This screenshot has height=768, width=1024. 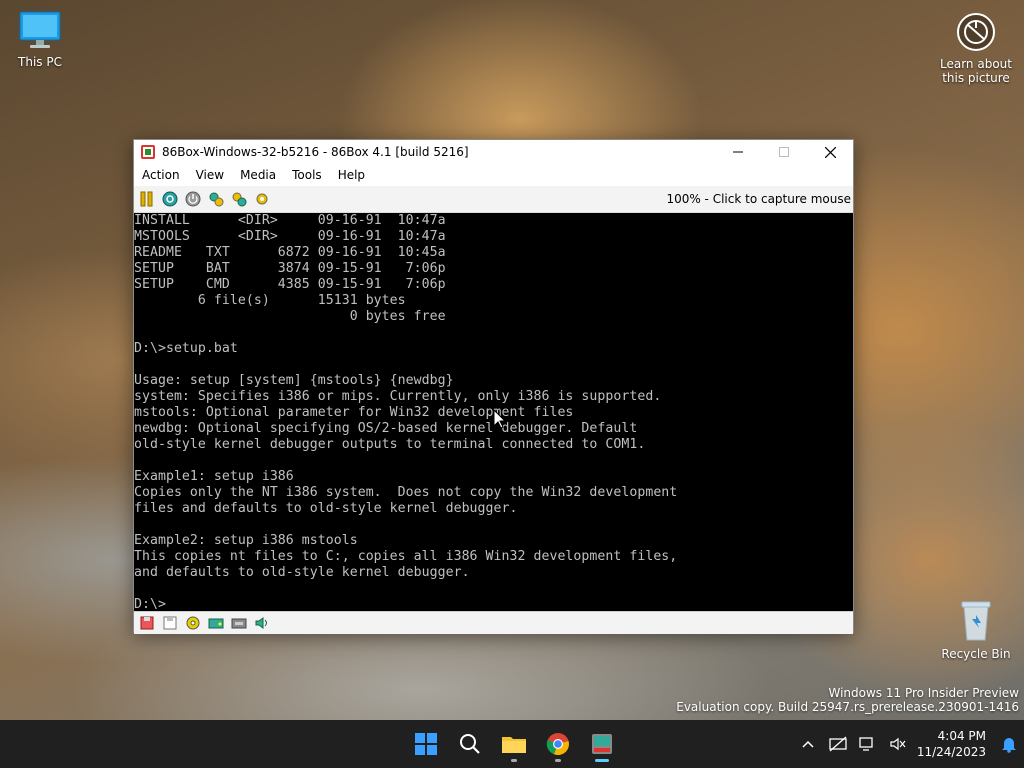 I want to click on this-pc-label: This PC, so click(x=40, y=62).